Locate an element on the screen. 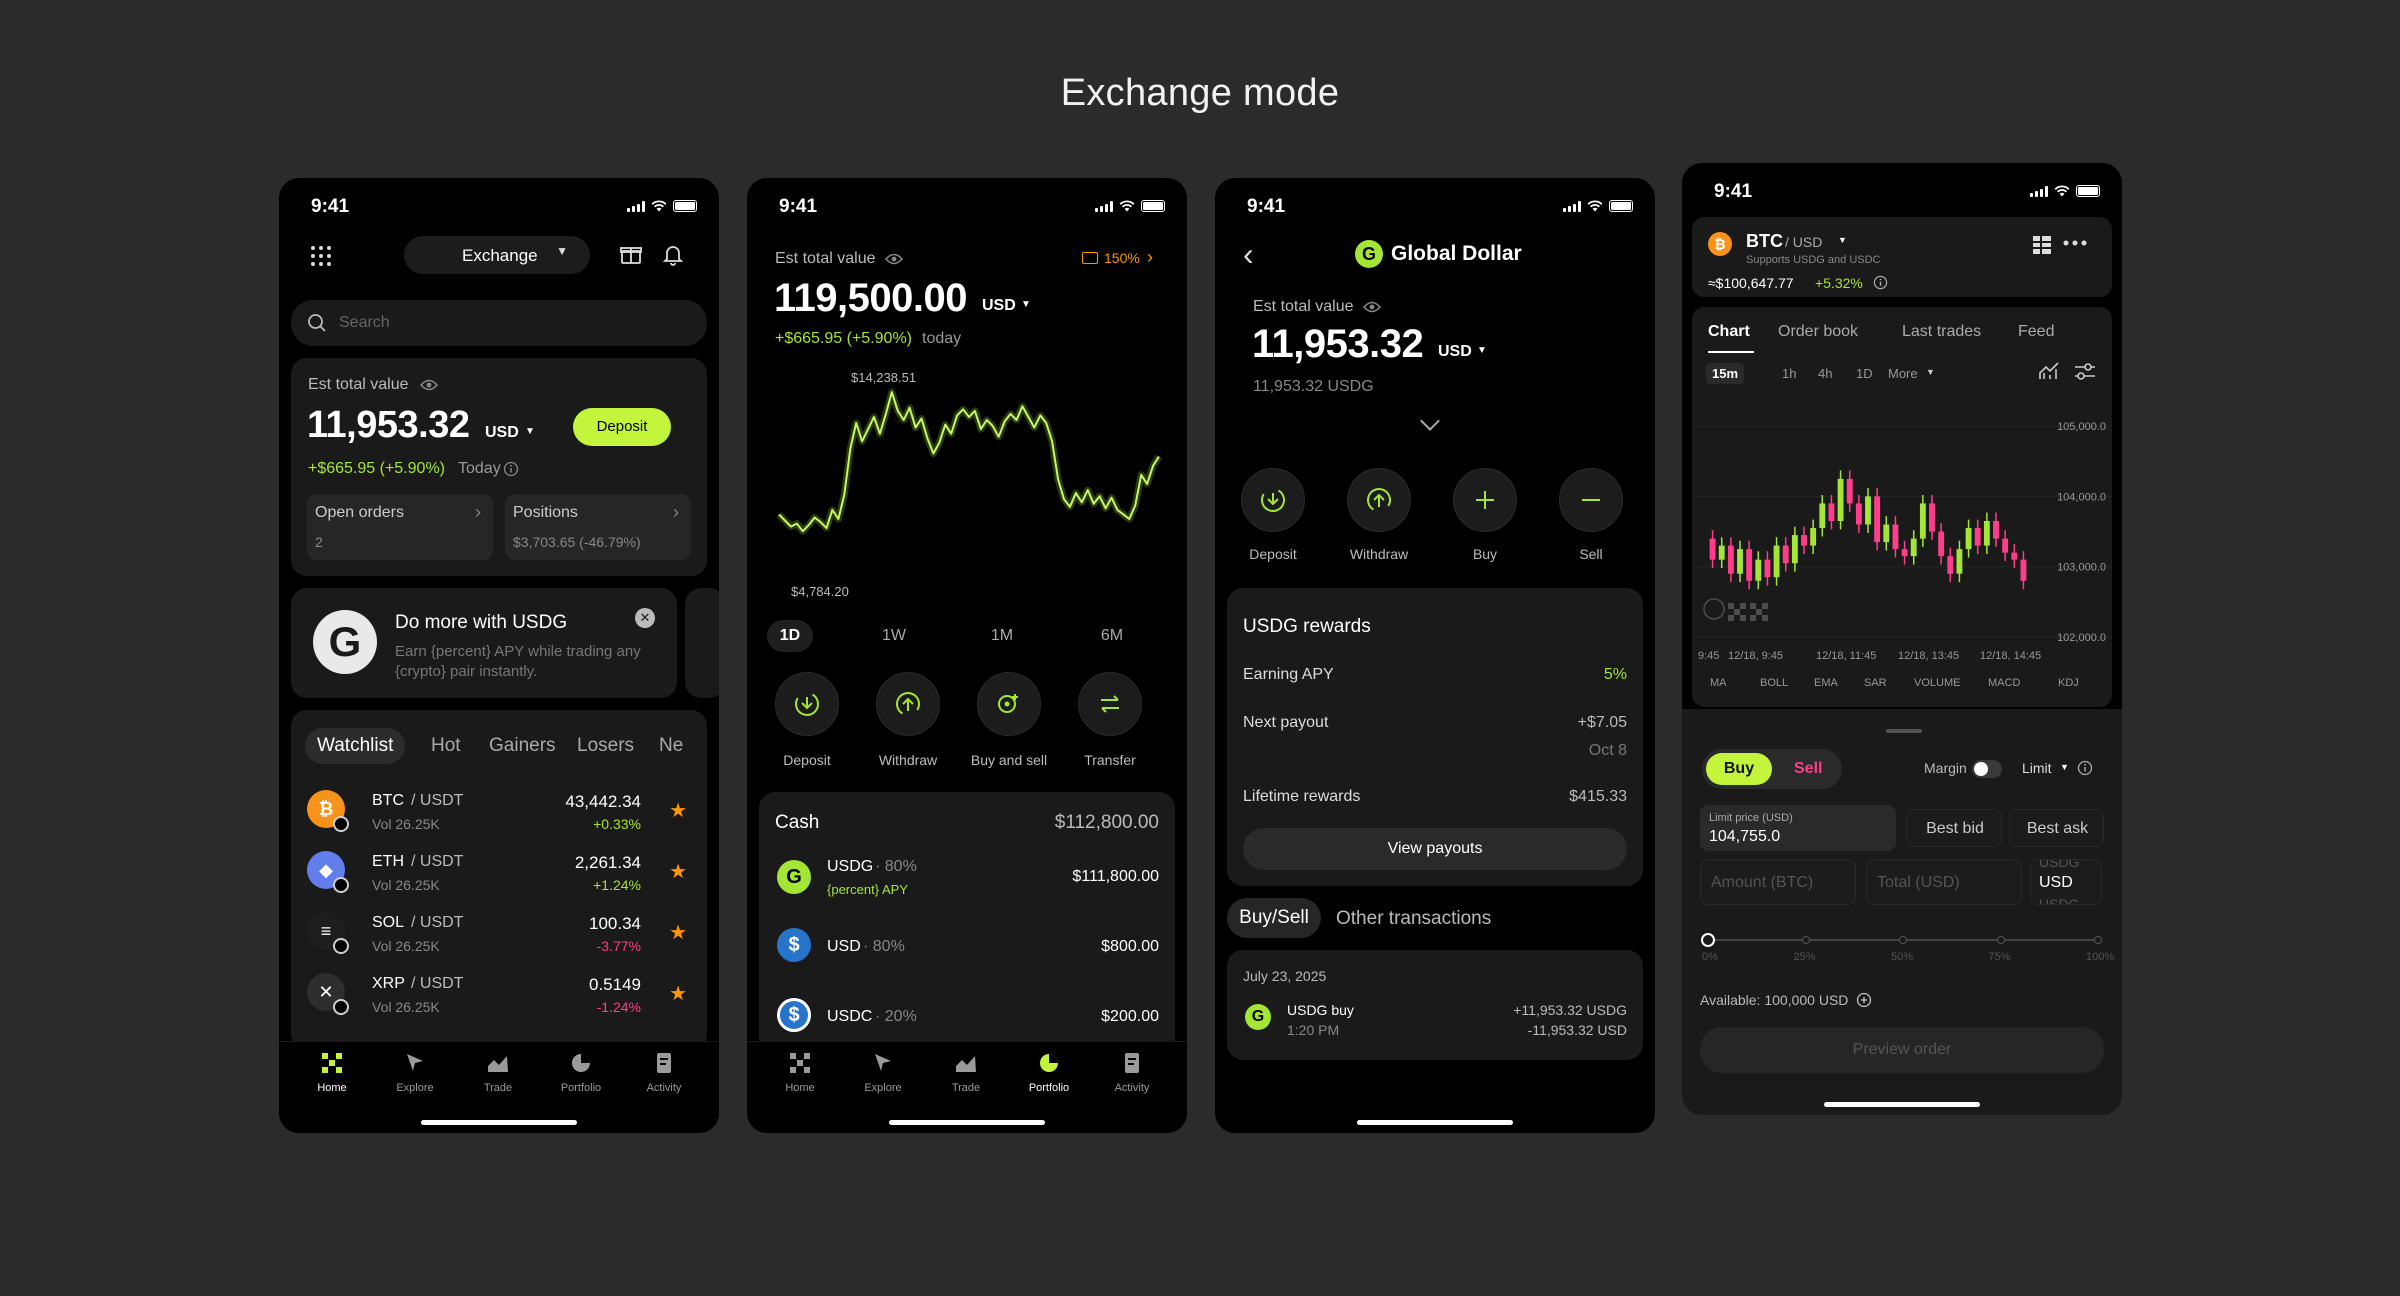  promo-card-next is located at coordinates (702, 643).